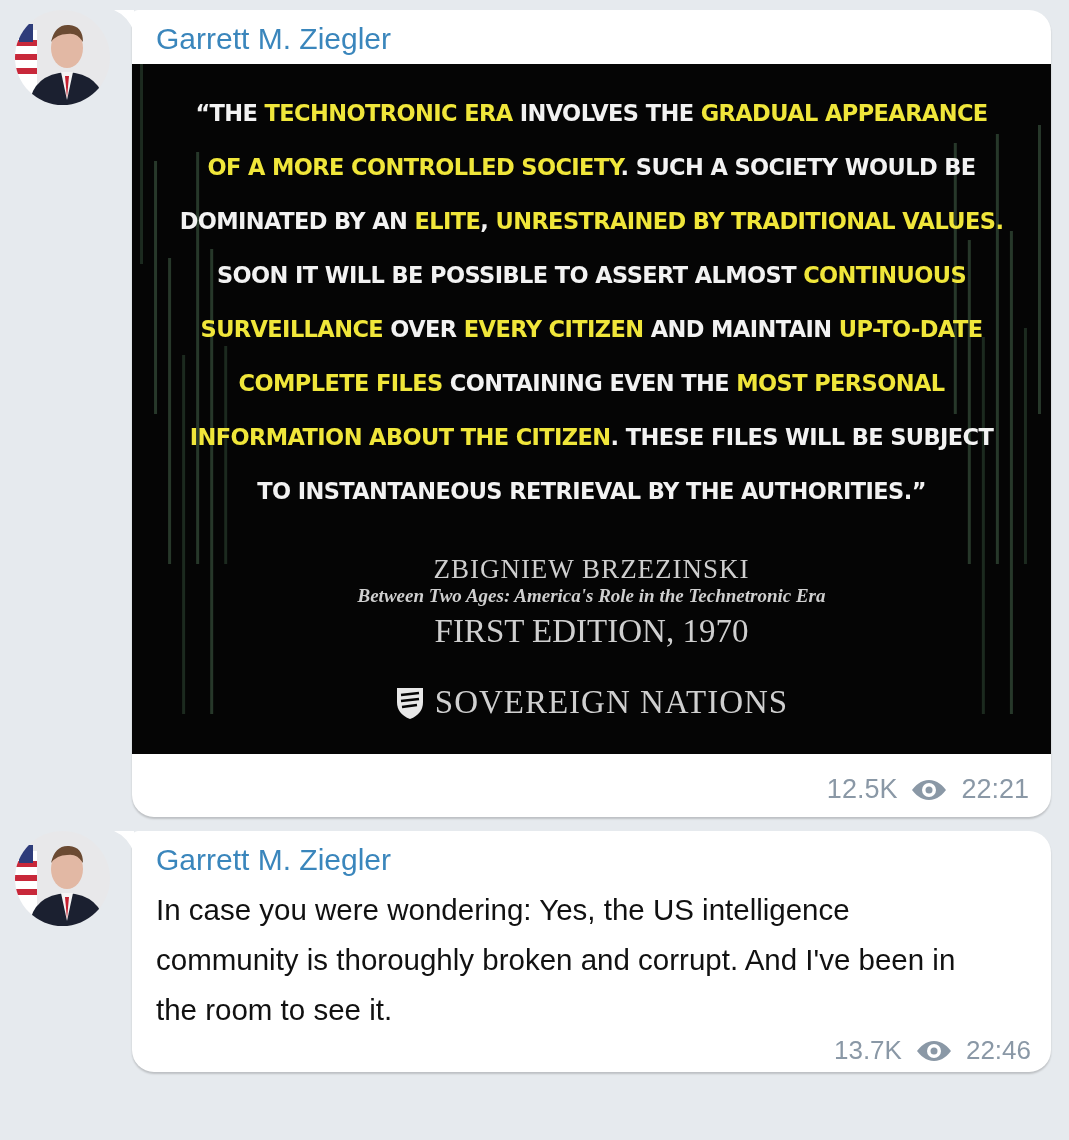 Image resolution: width=1069 pixels, height=1140 pixels. I want to click on view-count: 13.7K, so click(867, 1050).